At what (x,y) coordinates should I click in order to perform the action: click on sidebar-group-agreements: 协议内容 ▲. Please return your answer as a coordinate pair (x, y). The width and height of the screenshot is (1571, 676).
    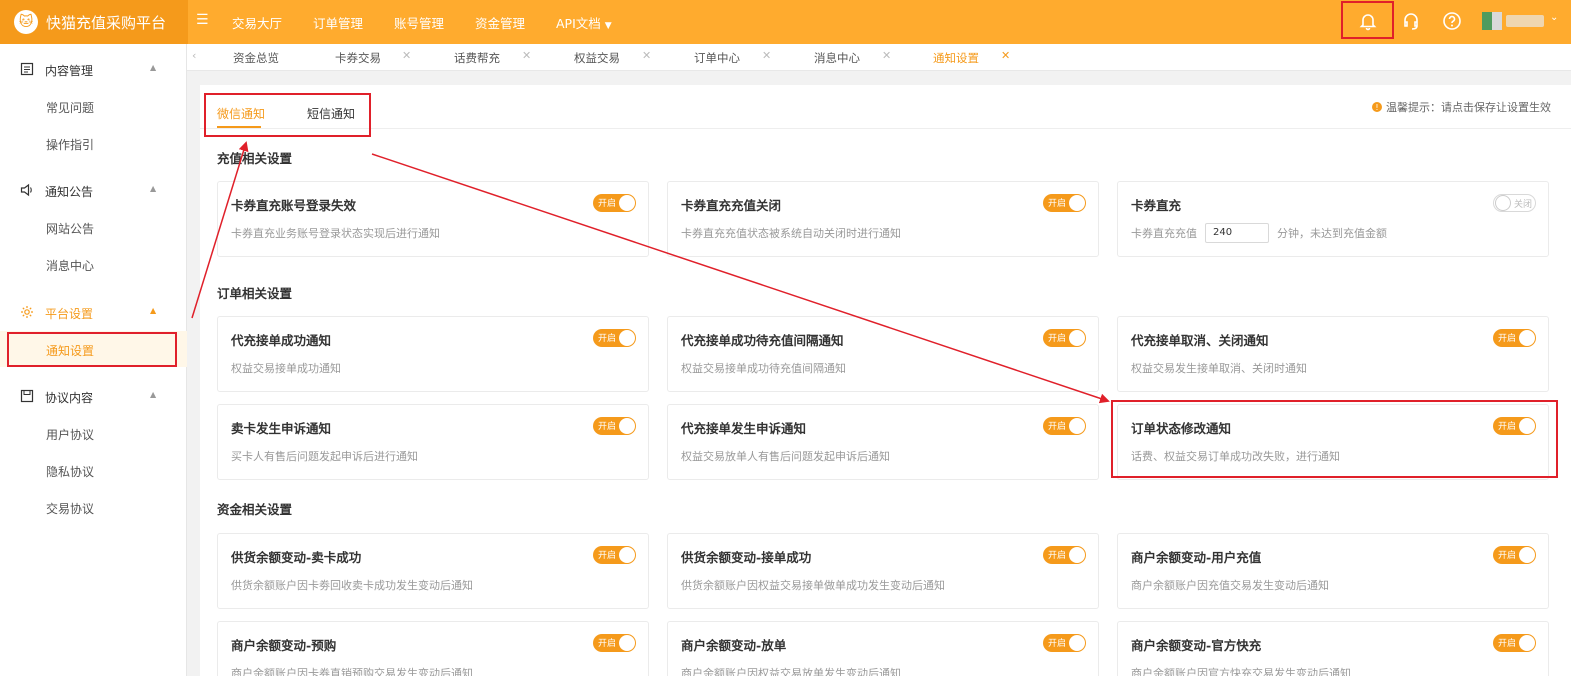
    Looking at the image, I should click on (93, 396).